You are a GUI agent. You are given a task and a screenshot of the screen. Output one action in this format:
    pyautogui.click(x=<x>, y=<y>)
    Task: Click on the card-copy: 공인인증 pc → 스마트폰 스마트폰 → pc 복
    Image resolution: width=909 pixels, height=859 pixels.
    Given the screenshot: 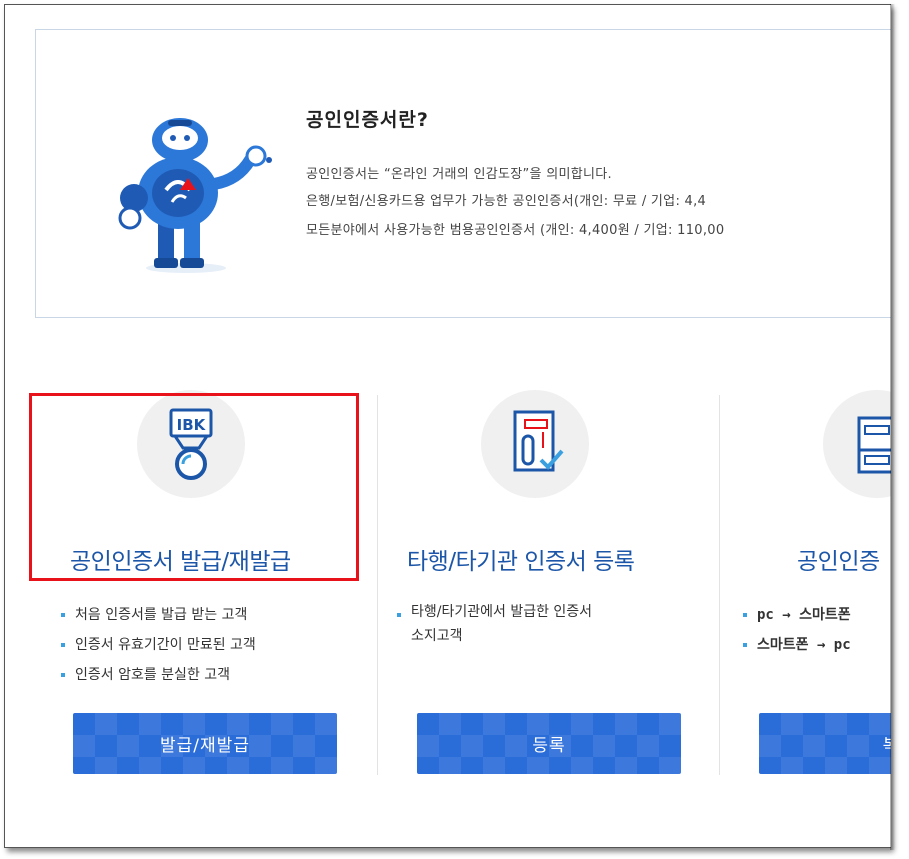 What is the action you would take?
    pyautogui.click(x=809, y=590)
    